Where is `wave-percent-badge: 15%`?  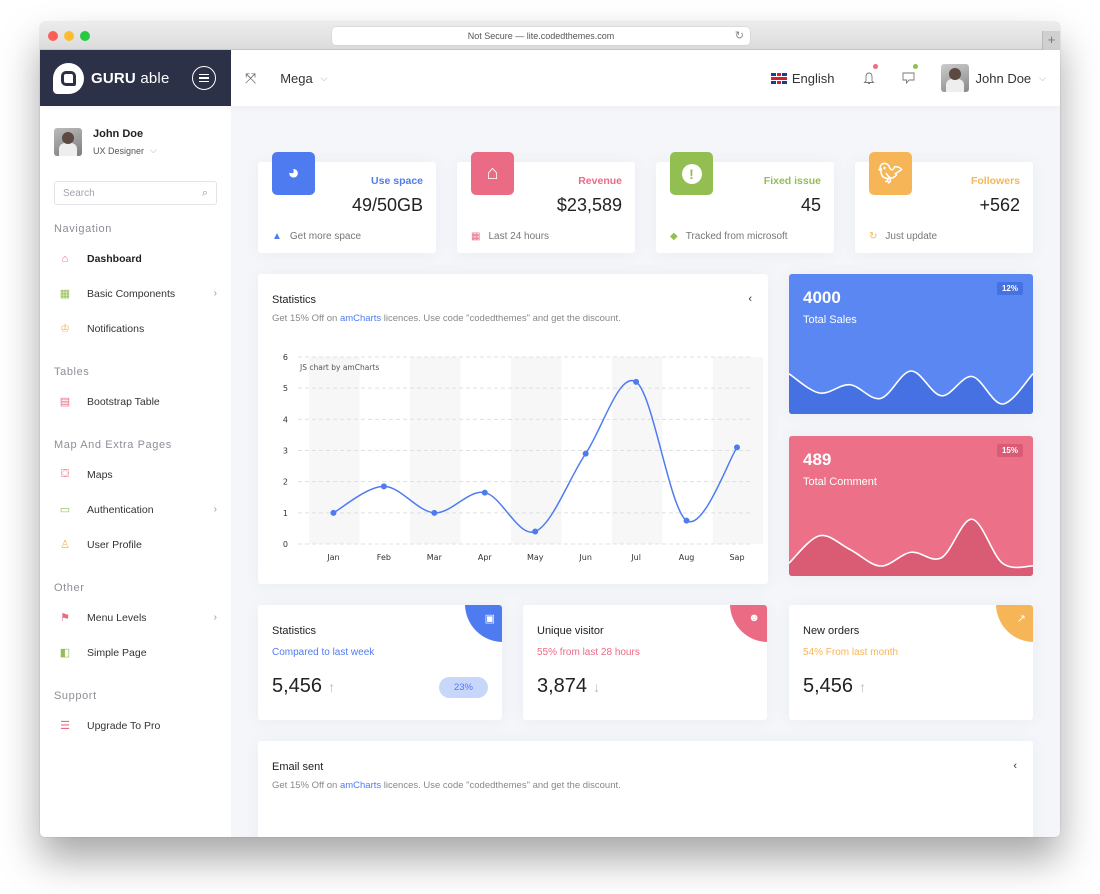 wave-percent-badge: 15% is located at coordinates (1009, 450).